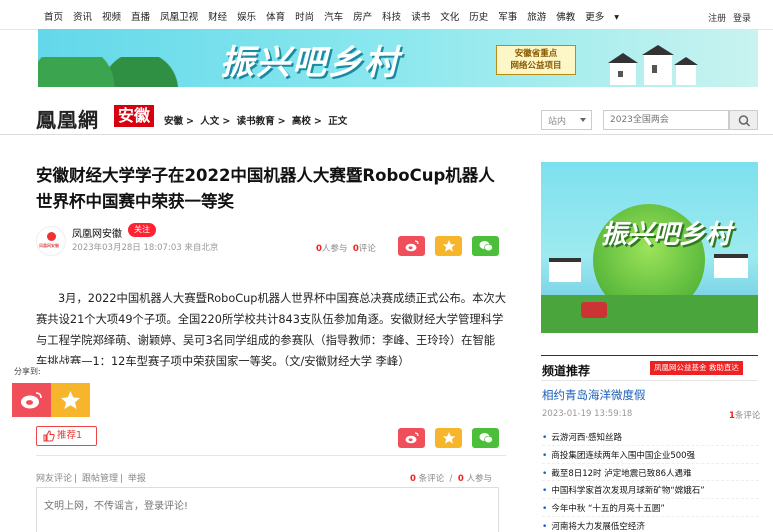 This screenshot has width=773, height=532. Describe the element at coordinates (649, 314) in the screenshot. I see `ground-graphic` at that location.